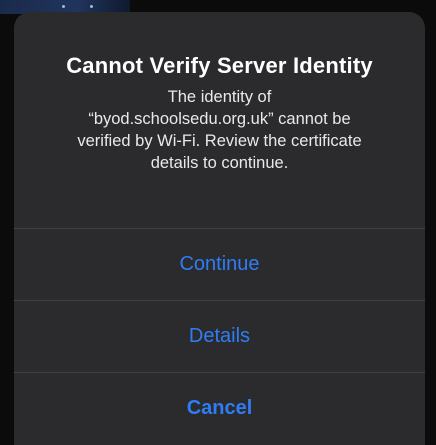 The image size is (436, 445). What do you see at coordinates (219, 97) in the screenshot?
I see `alert-message-line: The identity of` at bounding box center [219, 97].